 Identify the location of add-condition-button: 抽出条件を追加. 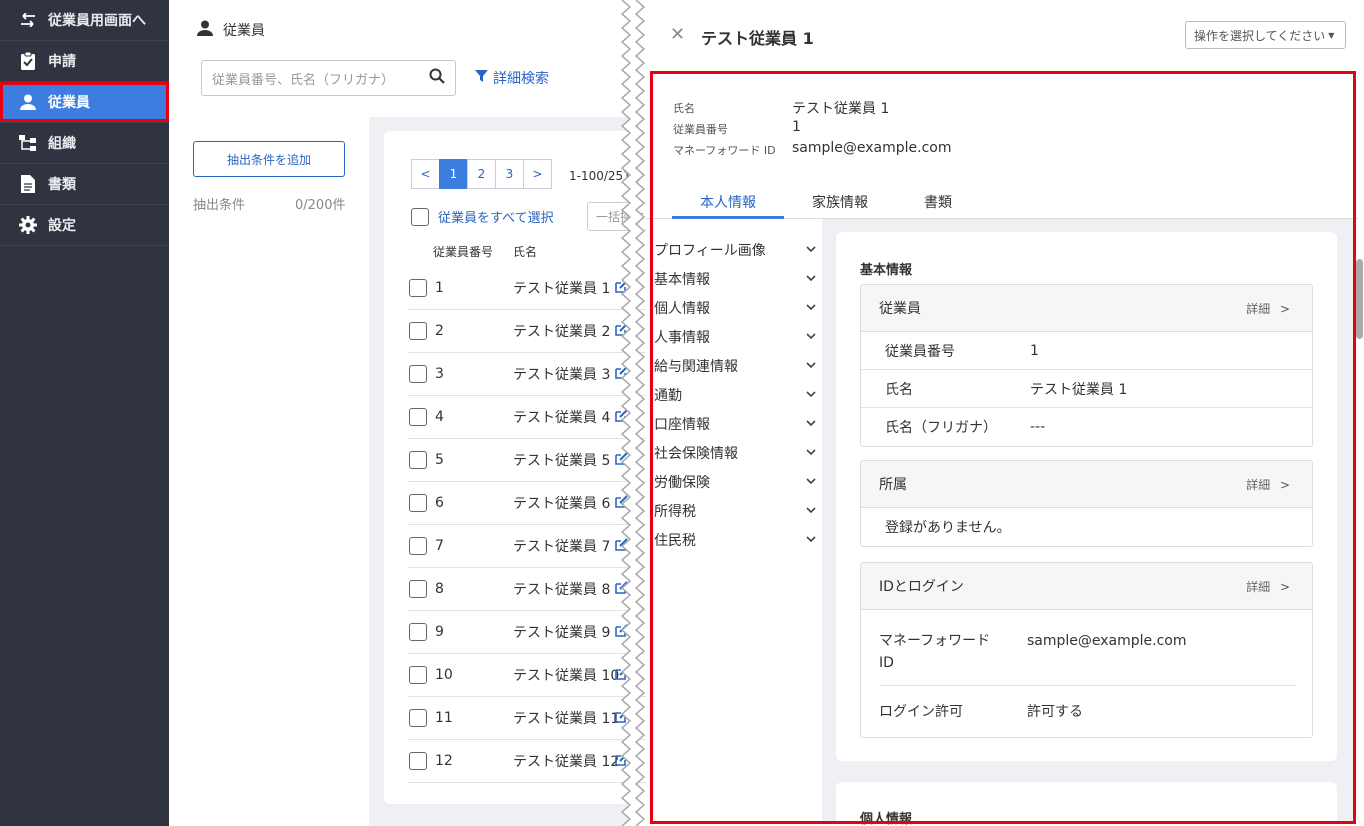
(269, 159).